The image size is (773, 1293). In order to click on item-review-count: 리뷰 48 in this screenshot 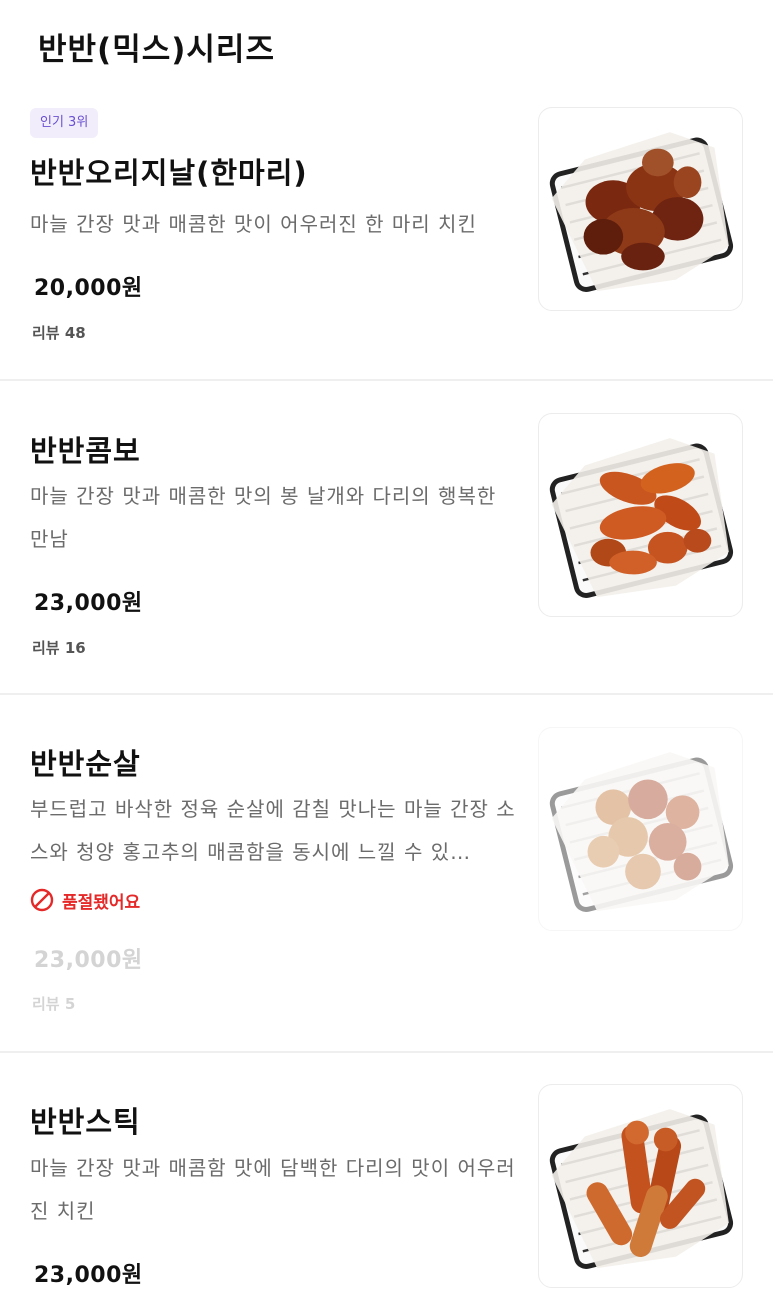, I will do `click(59, 333)`.